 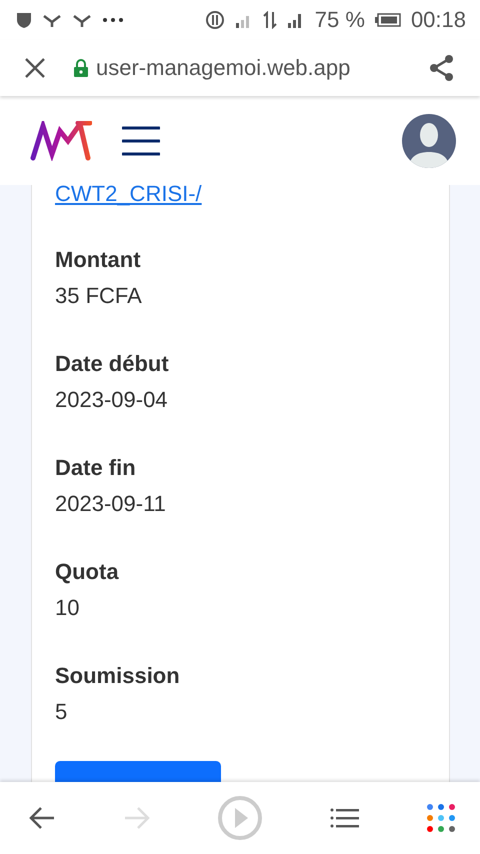 I want to click on back-icon, so click(x=42, y=818).